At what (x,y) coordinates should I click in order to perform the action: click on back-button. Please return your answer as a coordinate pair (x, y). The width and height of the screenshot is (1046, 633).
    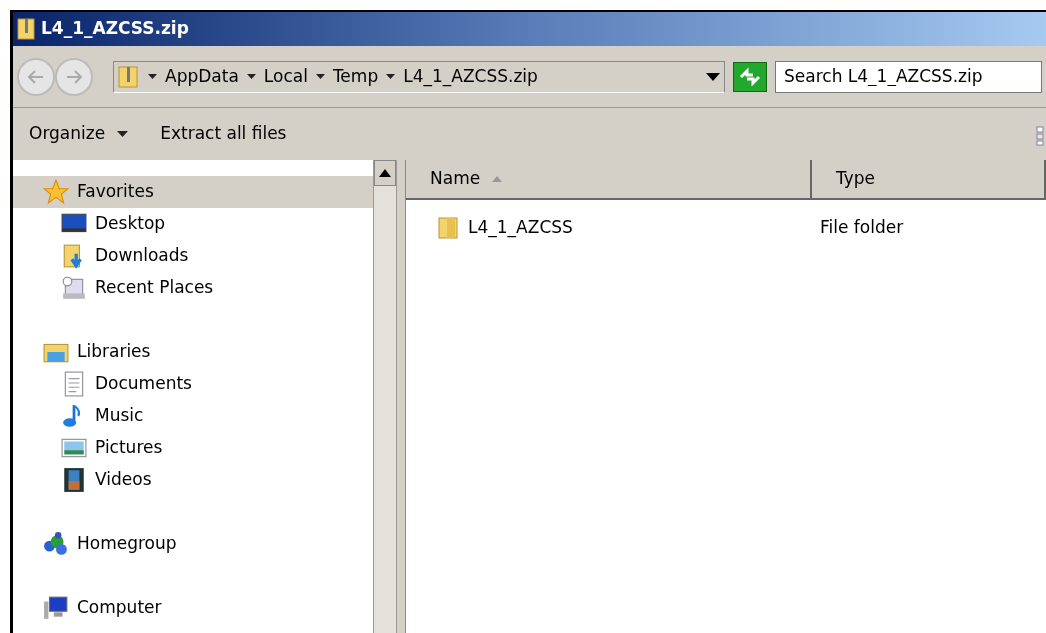
    Looking at the image, I should click on (36, 76).